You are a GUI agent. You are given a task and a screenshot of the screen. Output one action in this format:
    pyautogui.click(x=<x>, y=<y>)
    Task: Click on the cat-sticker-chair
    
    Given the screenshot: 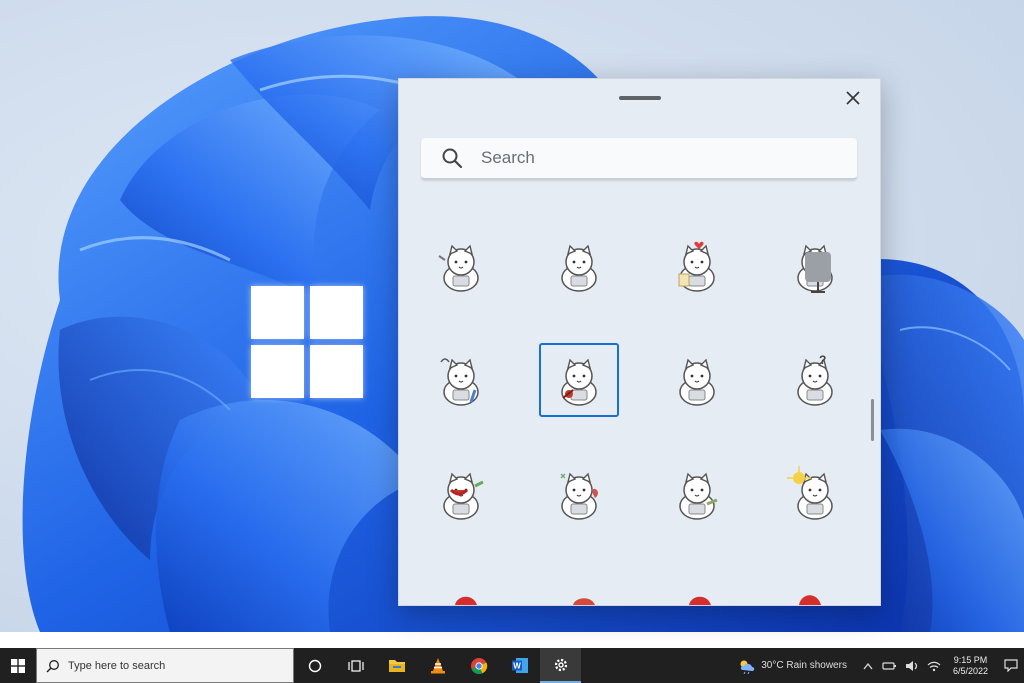 What is the action you would take?
    pyautogui.click(x=815, y=266)
    